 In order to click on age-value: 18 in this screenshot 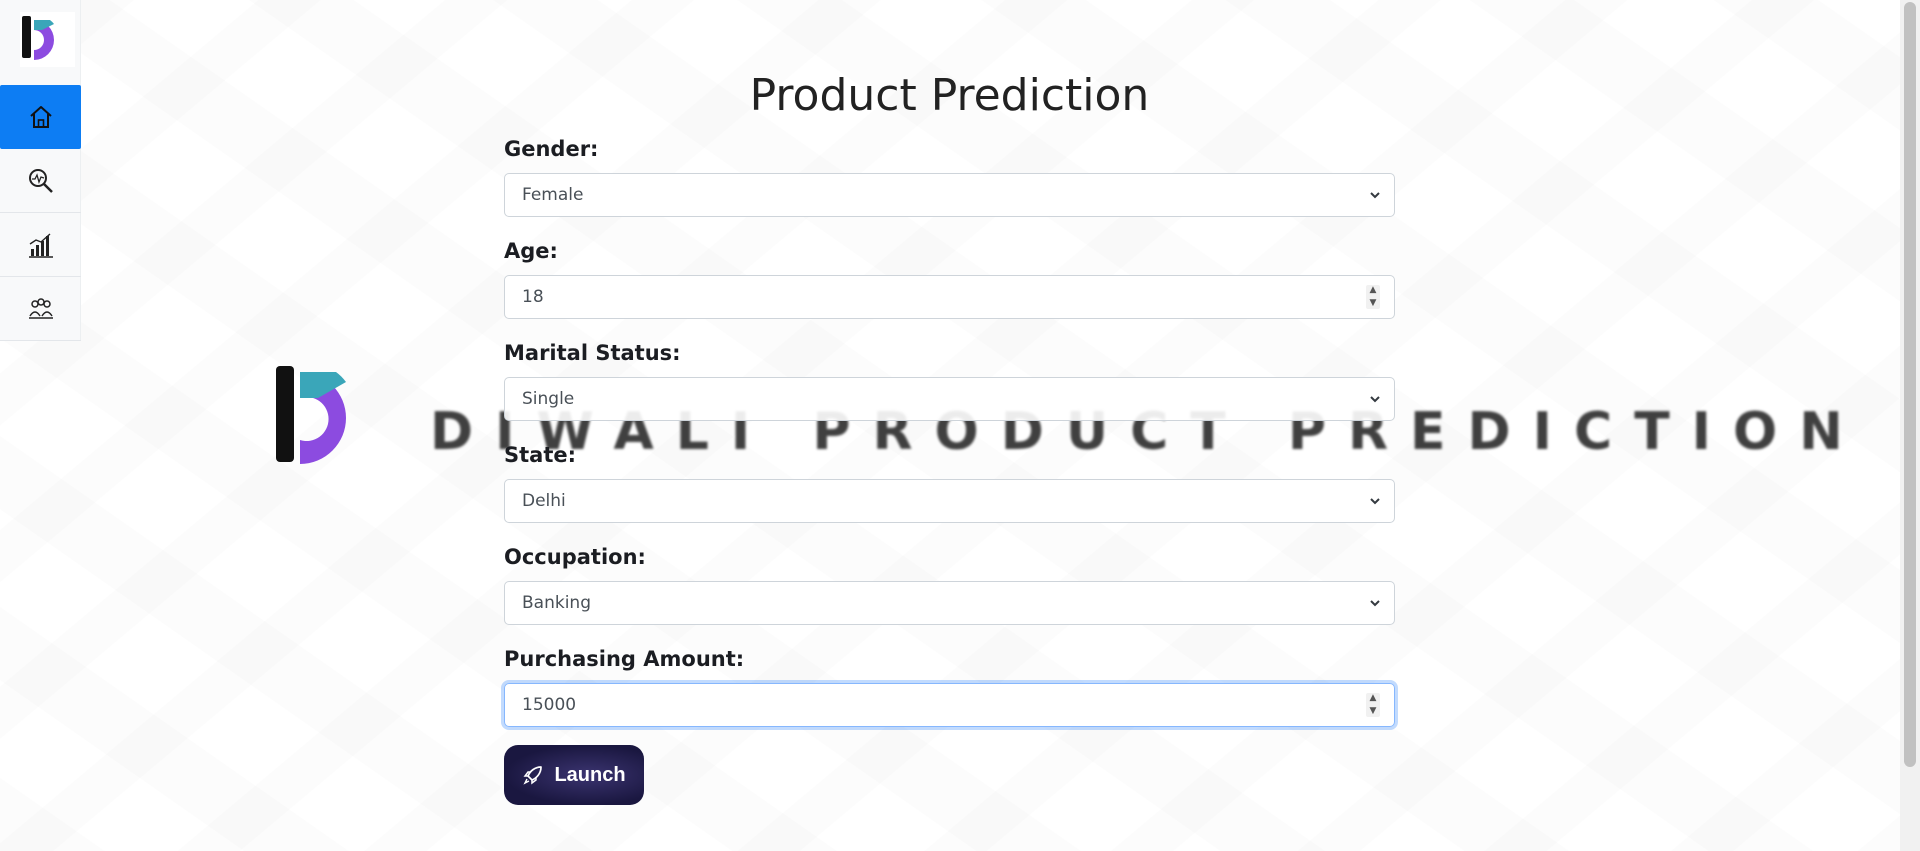, I will do `click(533, 297)`.